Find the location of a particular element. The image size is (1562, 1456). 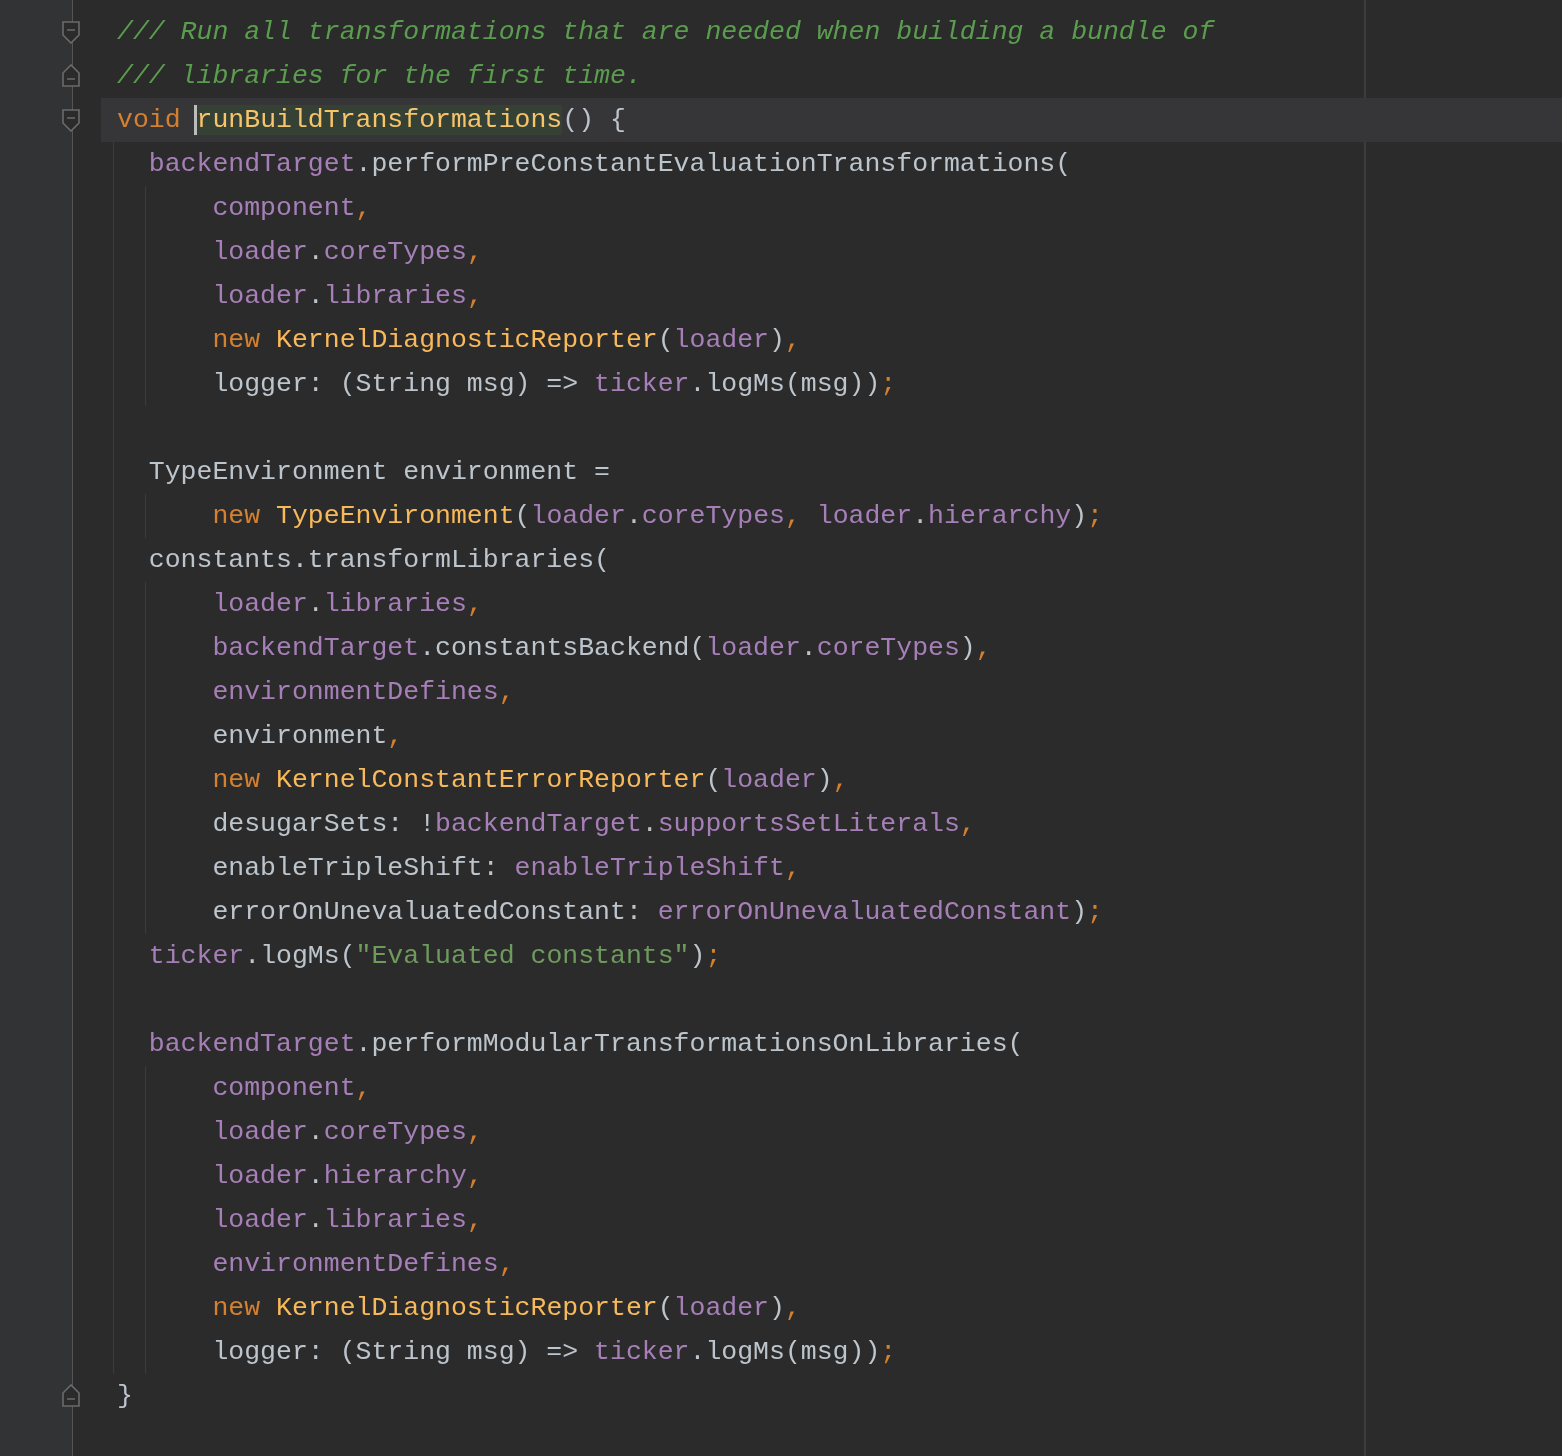

code-line: constants.transformLibraries( is located at coordinates (378, 560).